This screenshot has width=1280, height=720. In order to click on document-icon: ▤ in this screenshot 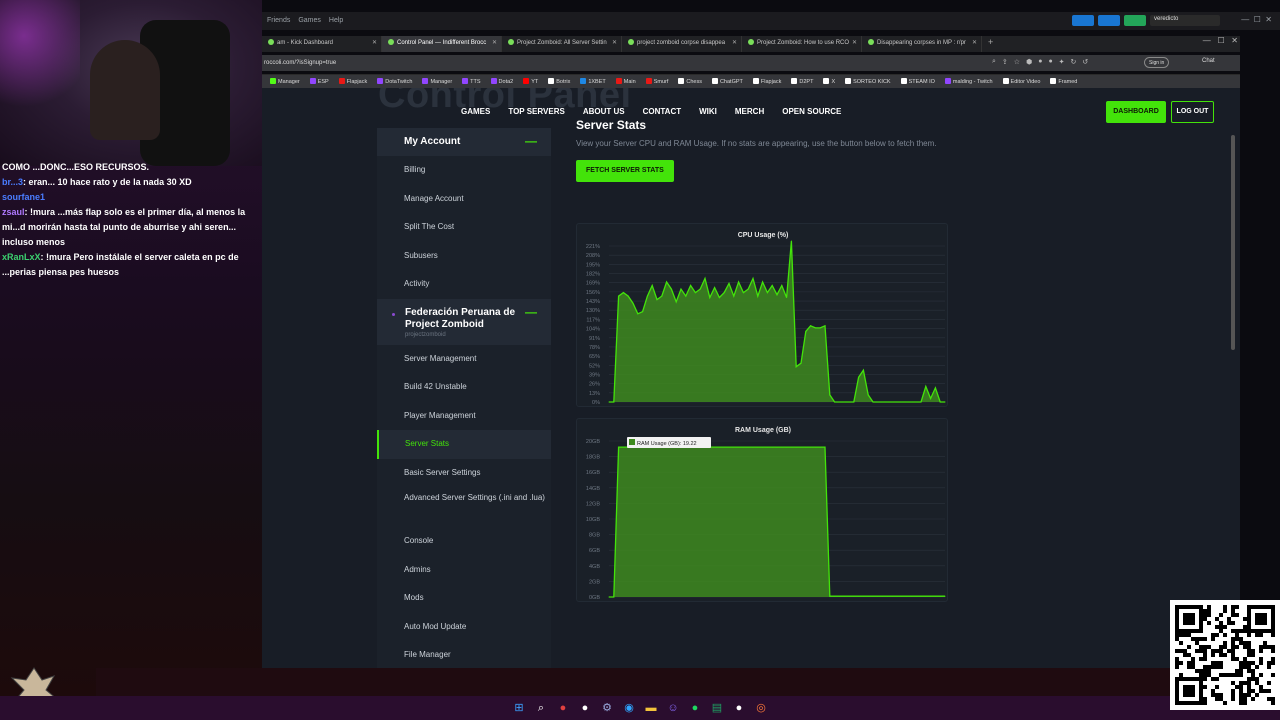, I will do `click(717, 708)`.